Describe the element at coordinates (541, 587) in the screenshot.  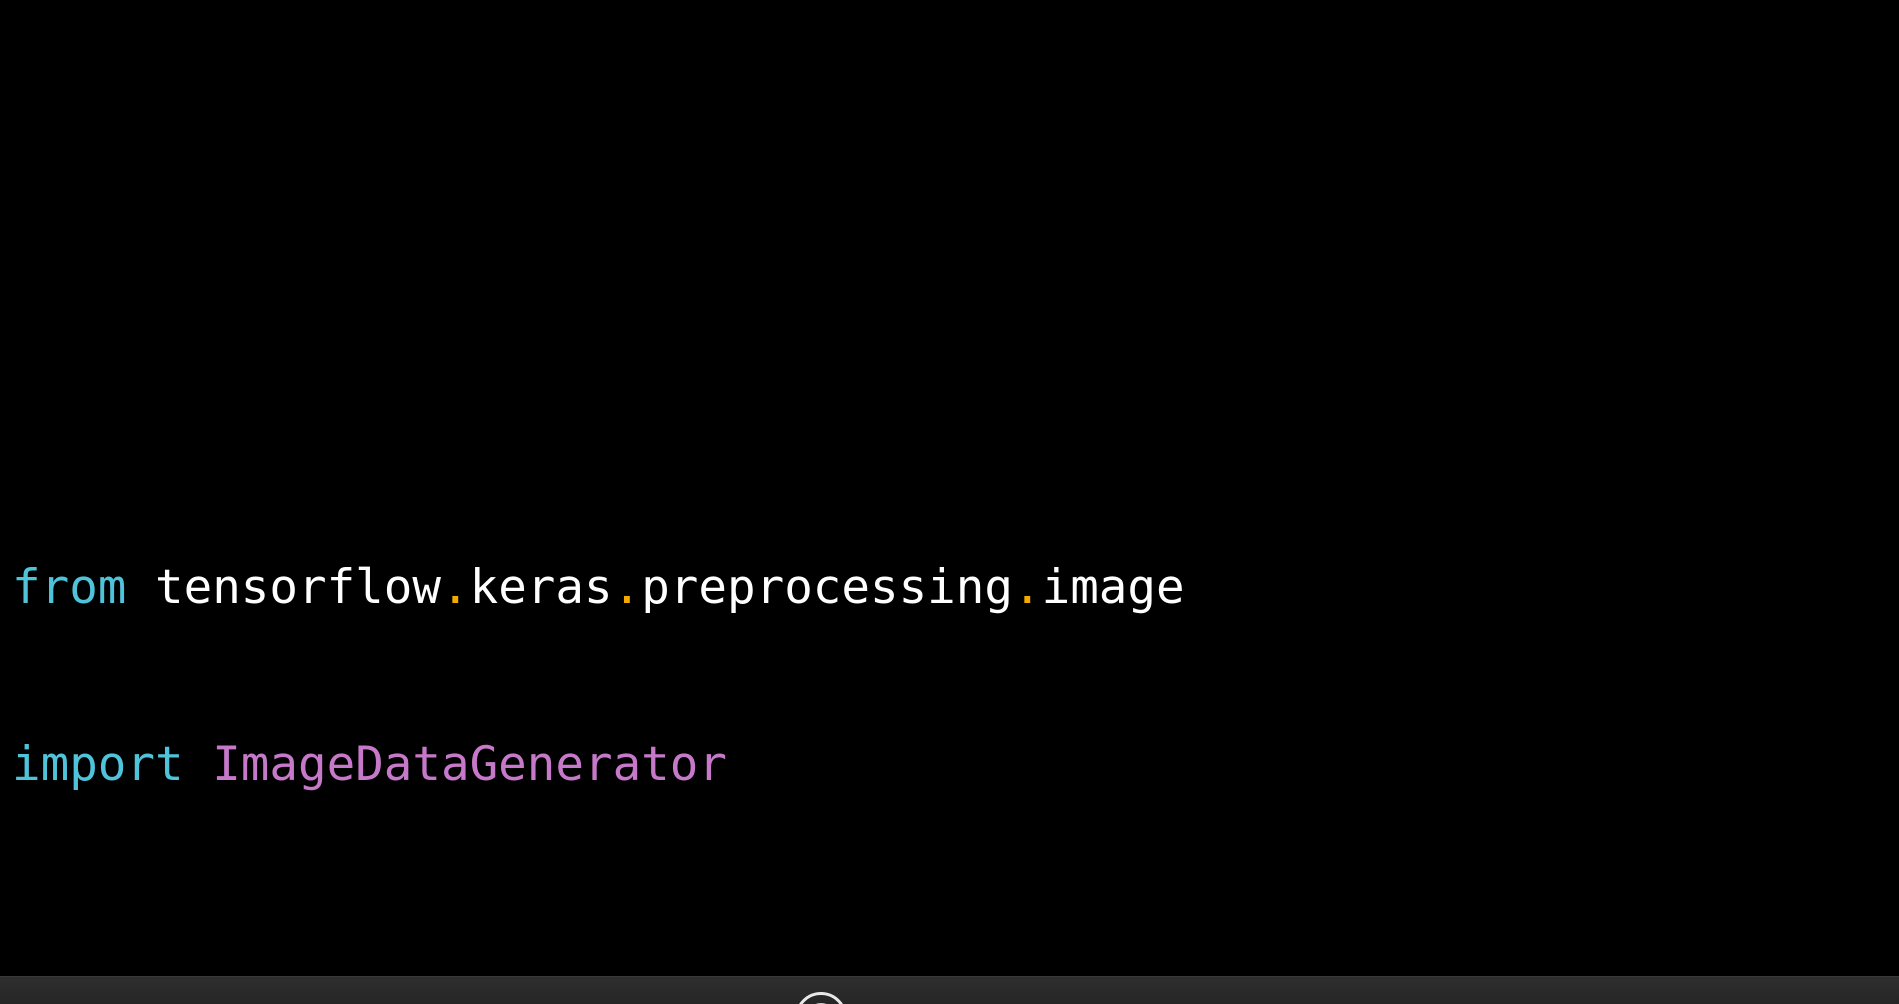
I see `module-name-keras: keras` at that location.